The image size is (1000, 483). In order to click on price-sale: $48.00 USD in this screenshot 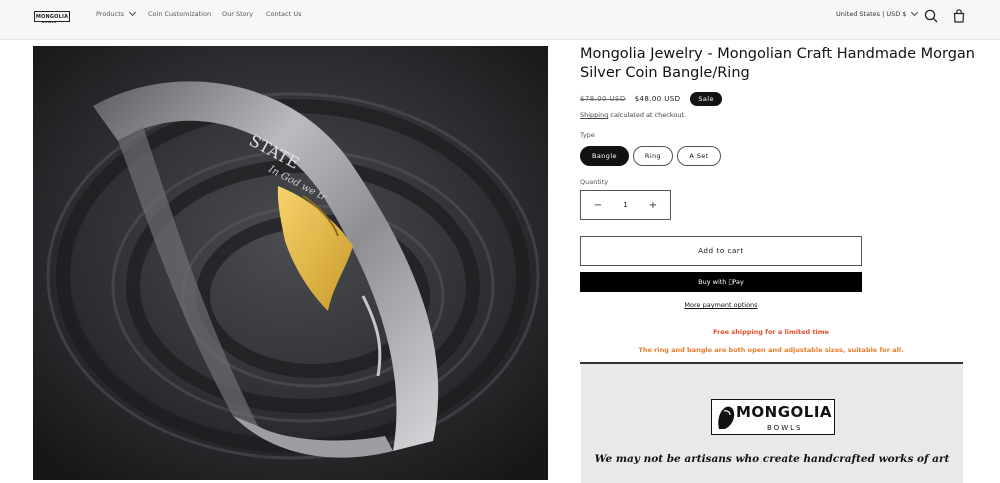, I will do `click(657, 99)`.